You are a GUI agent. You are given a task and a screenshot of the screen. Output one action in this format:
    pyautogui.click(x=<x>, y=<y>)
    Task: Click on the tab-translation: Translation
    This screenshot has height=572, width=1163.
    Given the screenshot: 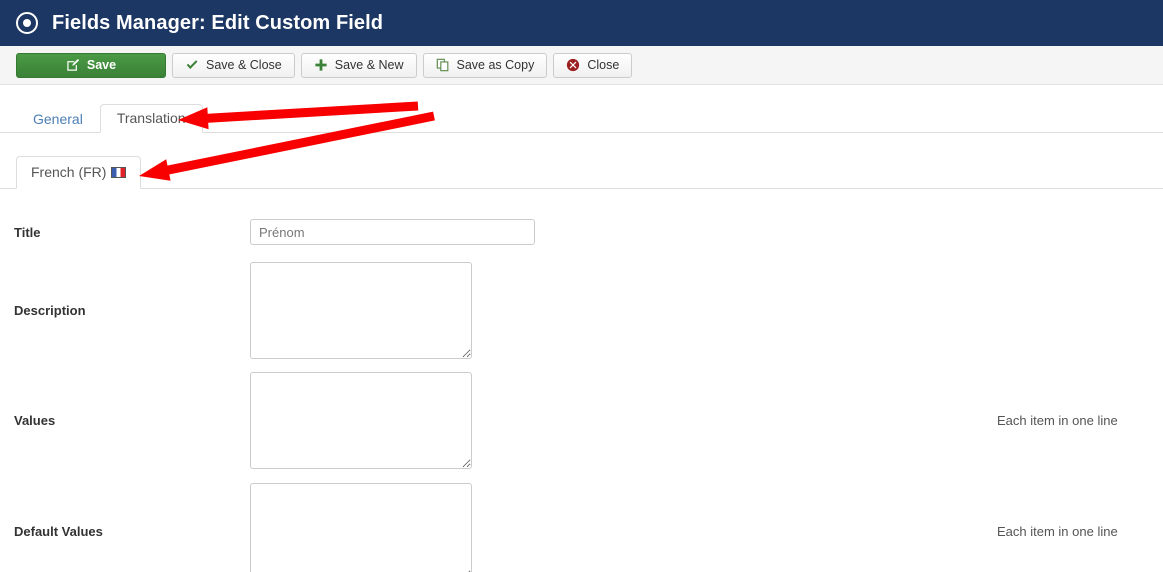 What is the action you would take?
    pyautogui.click(x=151, y=118)
    